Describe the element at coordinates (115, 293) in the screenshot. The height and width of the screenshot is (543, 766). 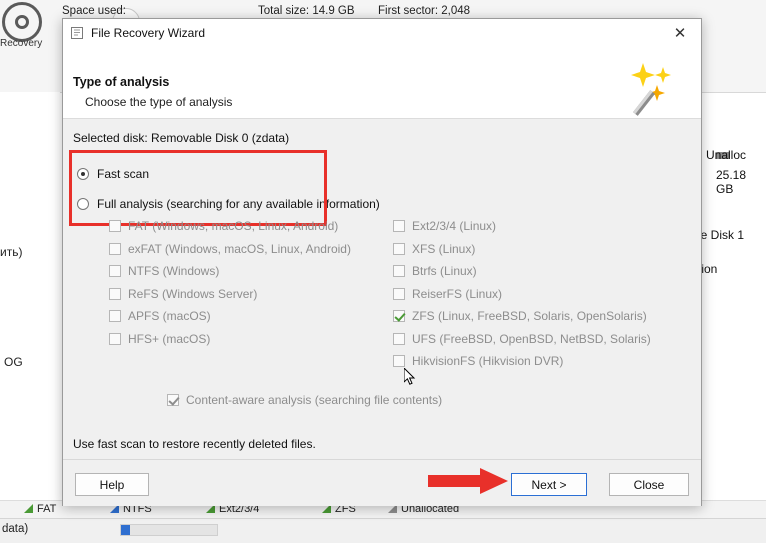
I see `checkbox-refs` at that location.